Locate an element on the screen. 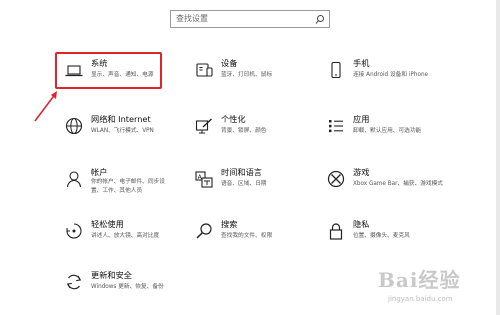 Image resolution: width=500 pixels, height=315 pixels. devices-icon is located at coordinates (204, 70).